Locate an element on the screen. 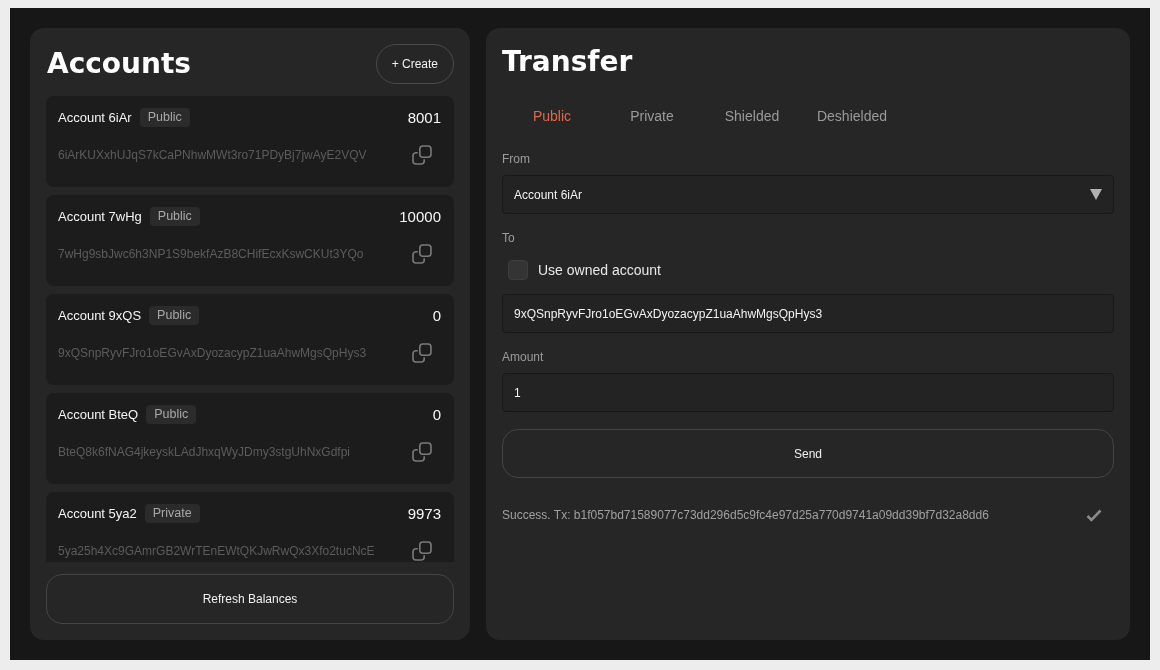  address-text: 6iArKUXxhUJqS7kCaPNhwMWt3ro71PDyBj7jwAyE2VQV is located at coordinates (212, 155).